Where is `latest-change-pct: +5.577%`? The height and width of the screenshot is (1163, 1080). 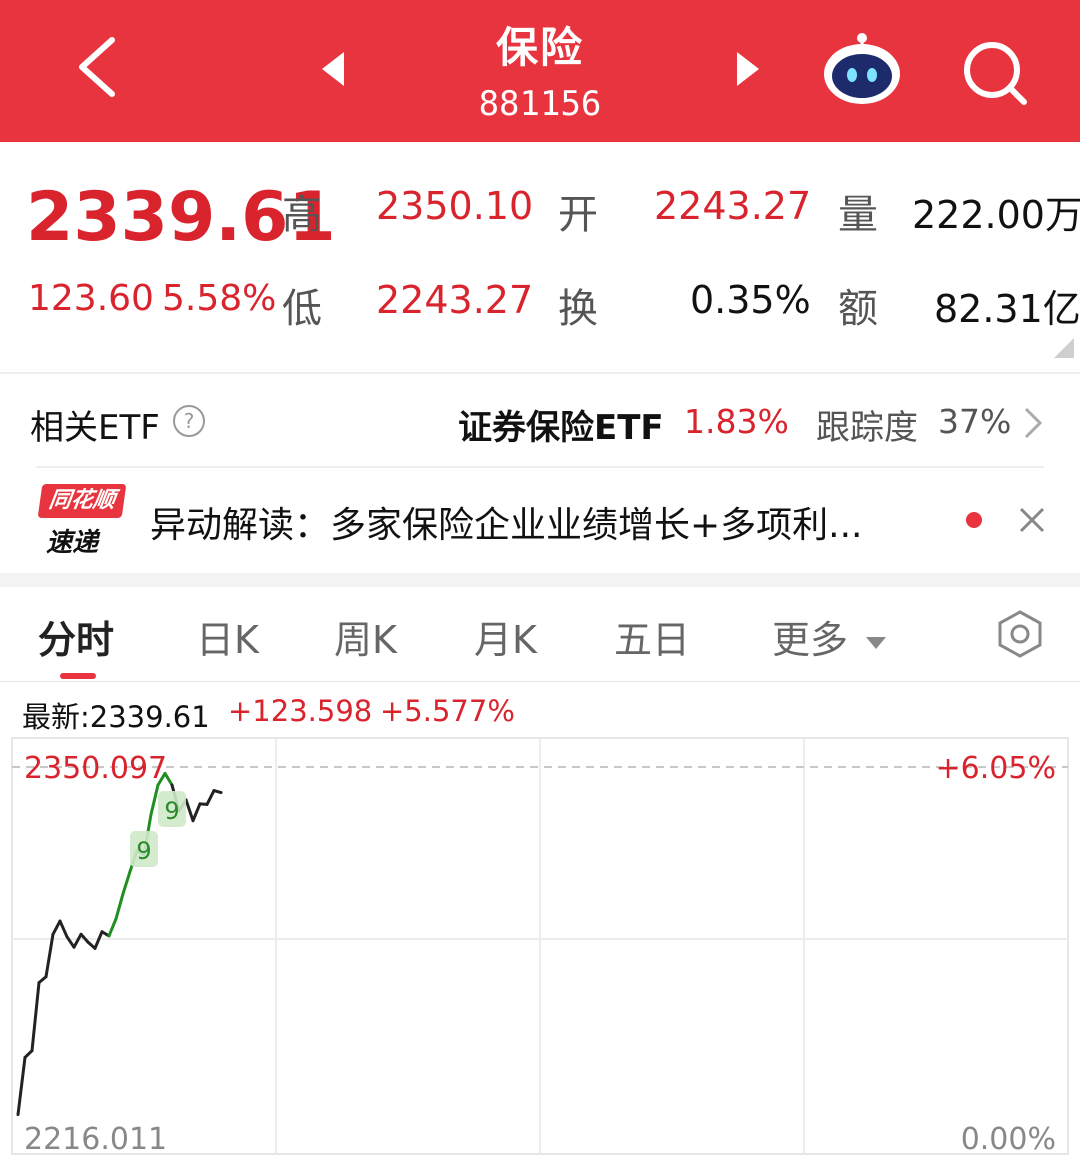
latest-change-pct: +5.577% is located at coordinates (447, 711).